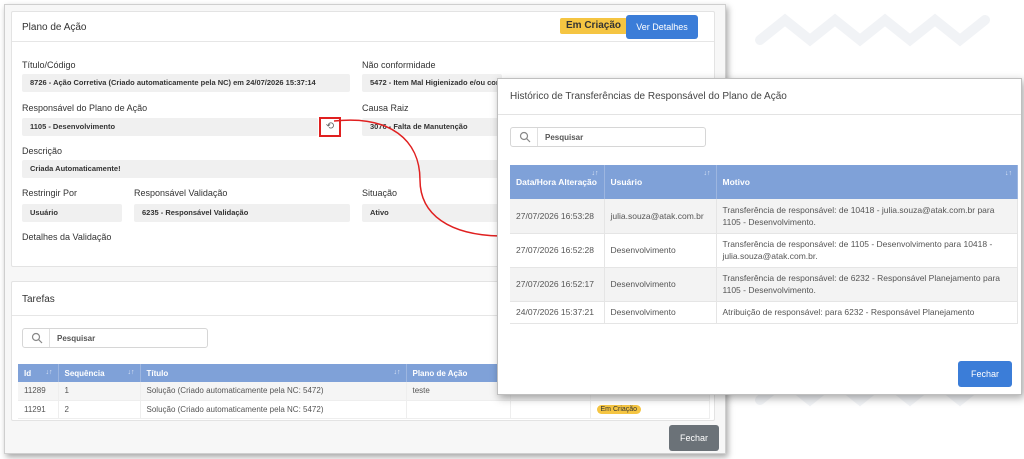  I want to click on fechar-button: Fechar, so click(694, 438).